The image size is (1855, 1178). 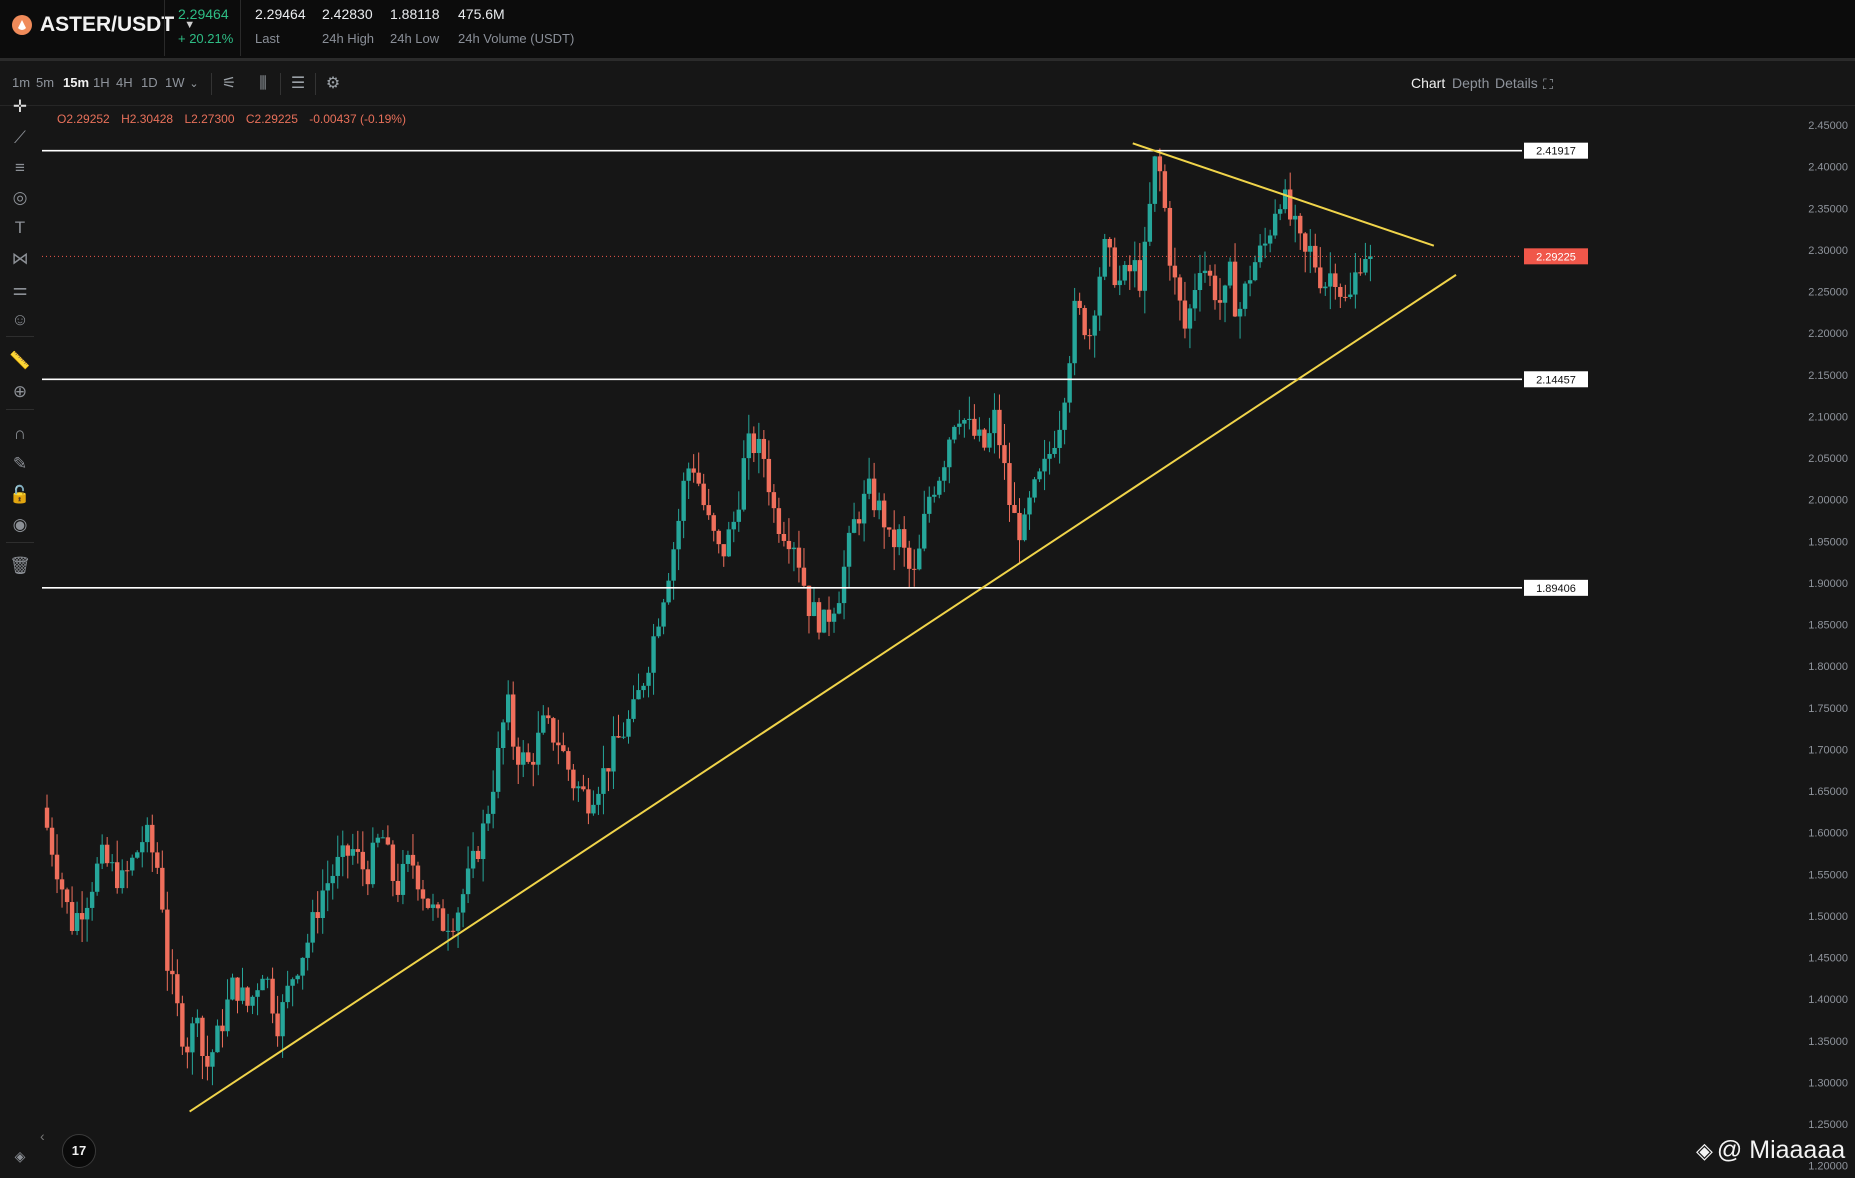 What do you see at coordinates (1828, 1125) in the screenshot?
I see `y-tick-label: 1.25000` at bounding box center [1828, 1125].